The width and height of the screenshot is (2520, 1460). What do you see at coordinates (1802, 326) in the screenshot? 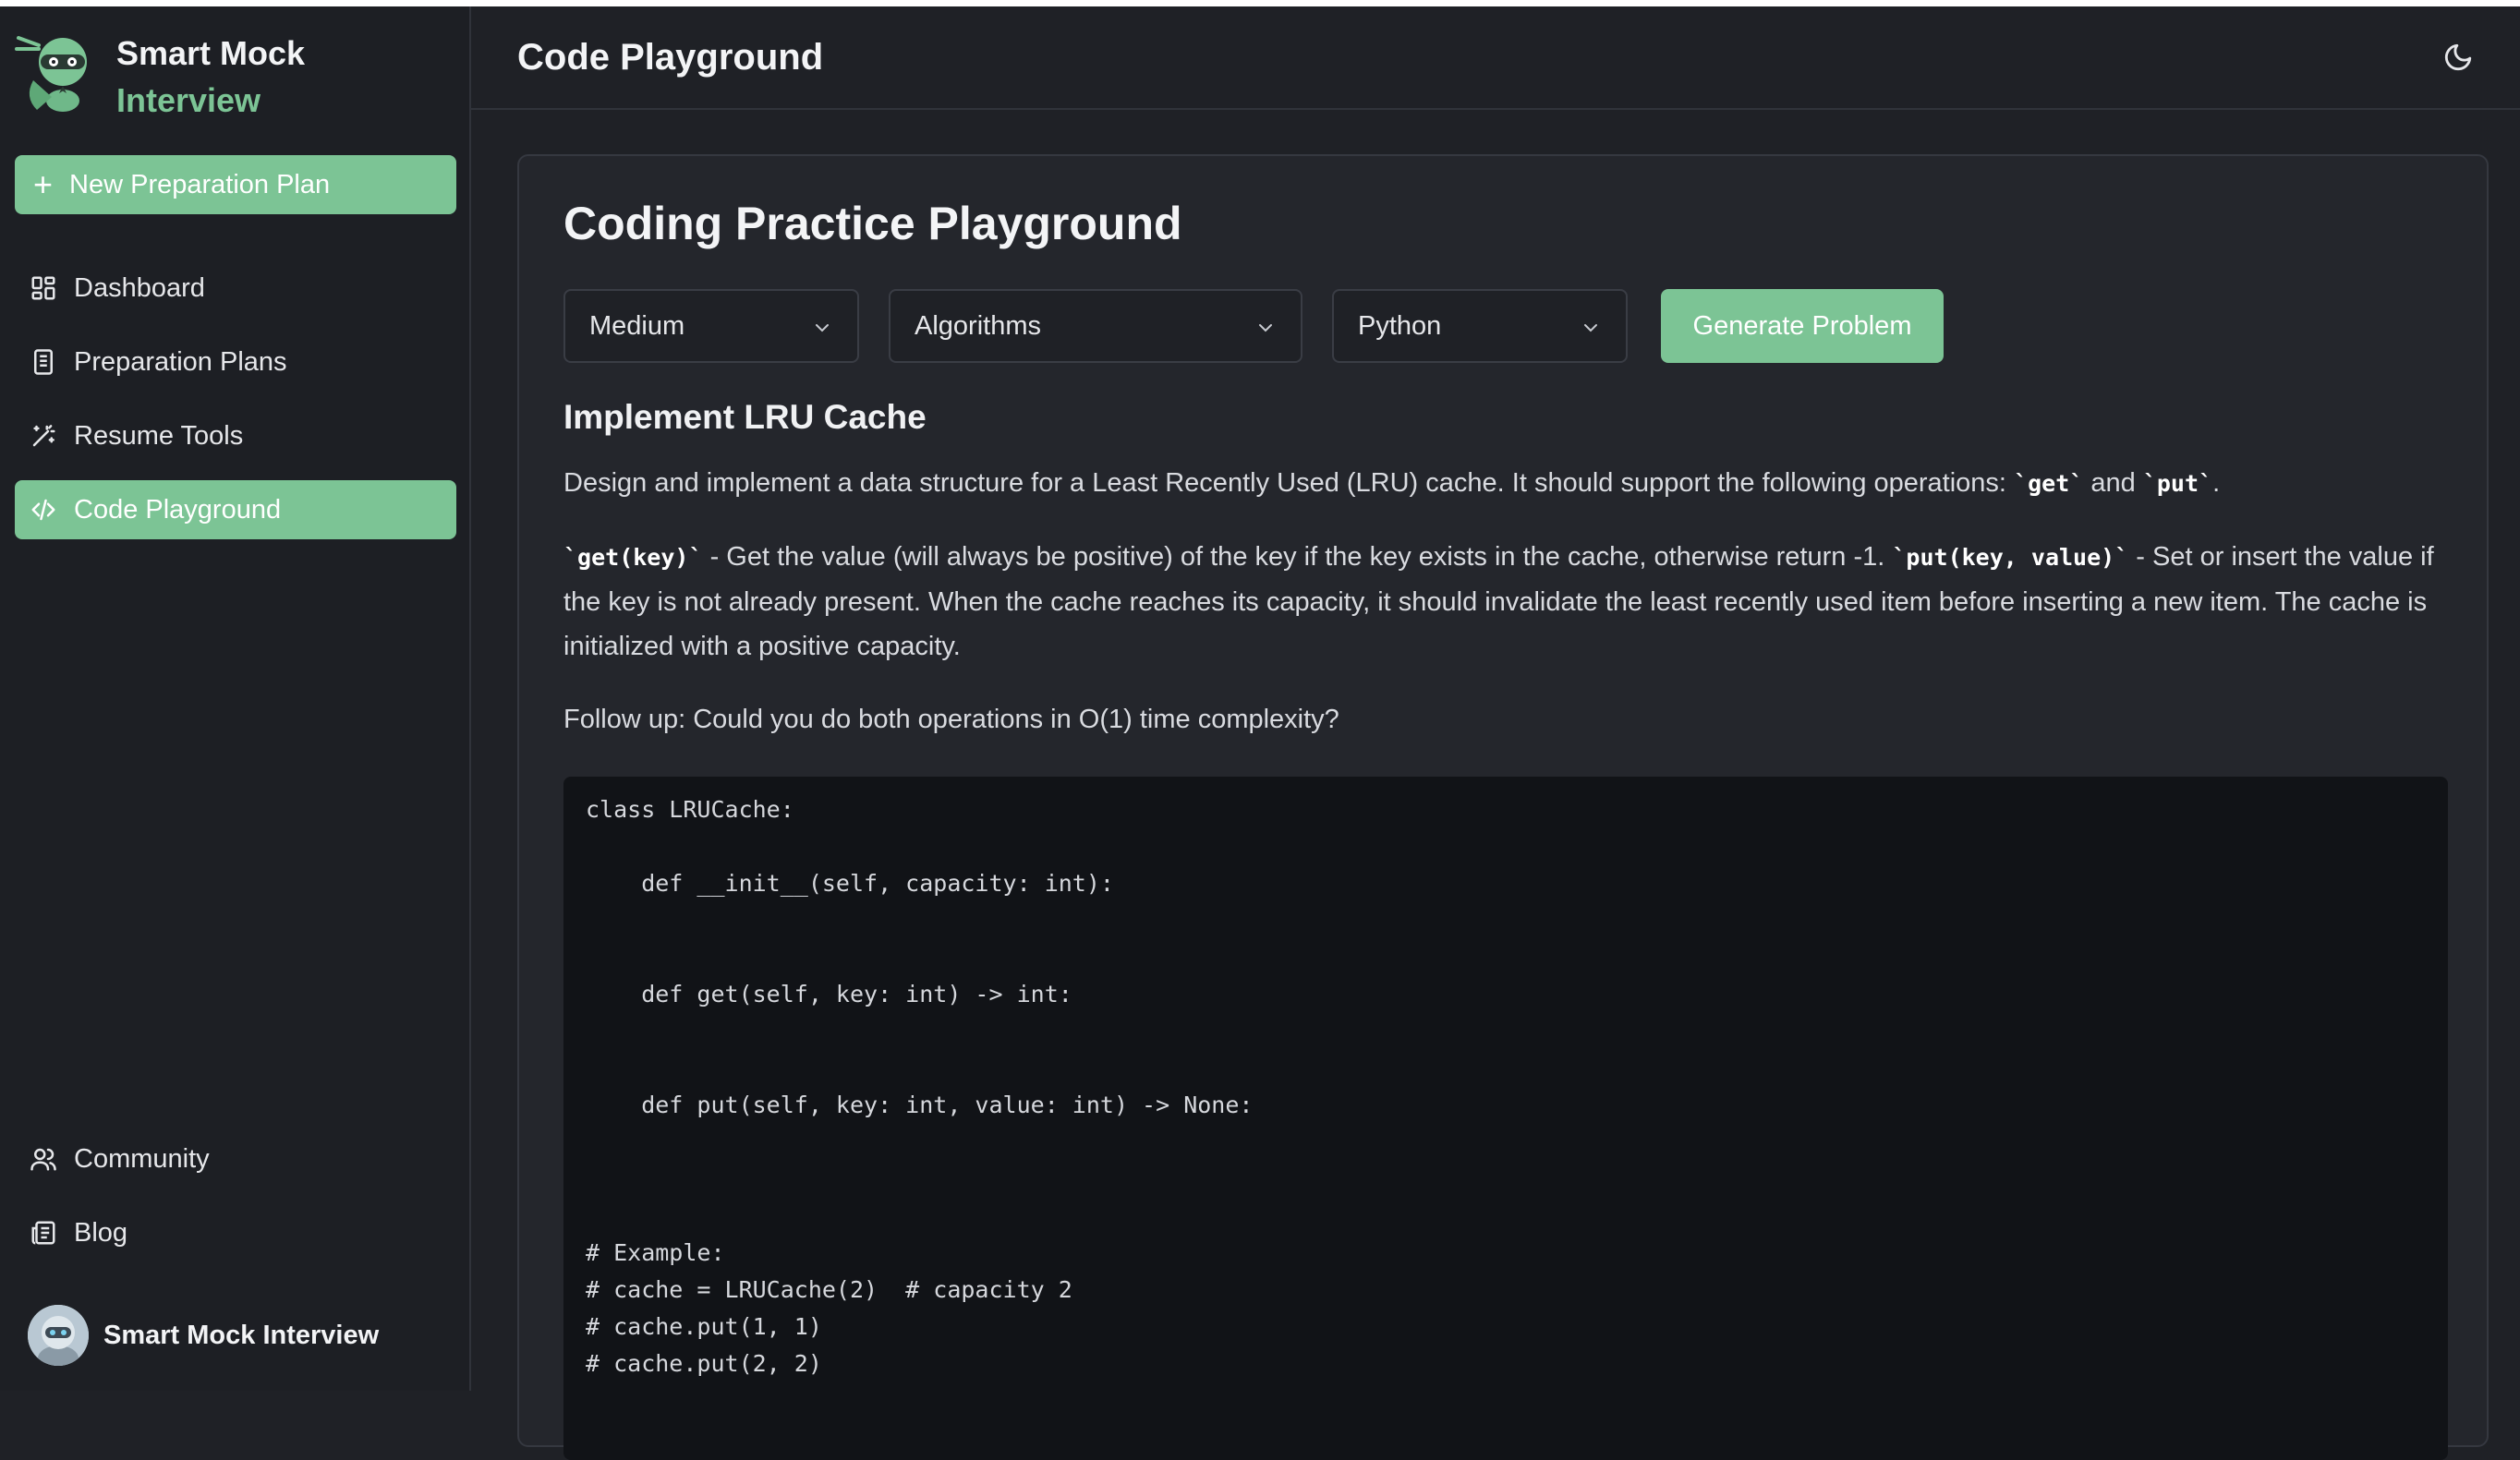
I see `generate-problem-button: Generate Problem` at bounding box center [1802, 326].